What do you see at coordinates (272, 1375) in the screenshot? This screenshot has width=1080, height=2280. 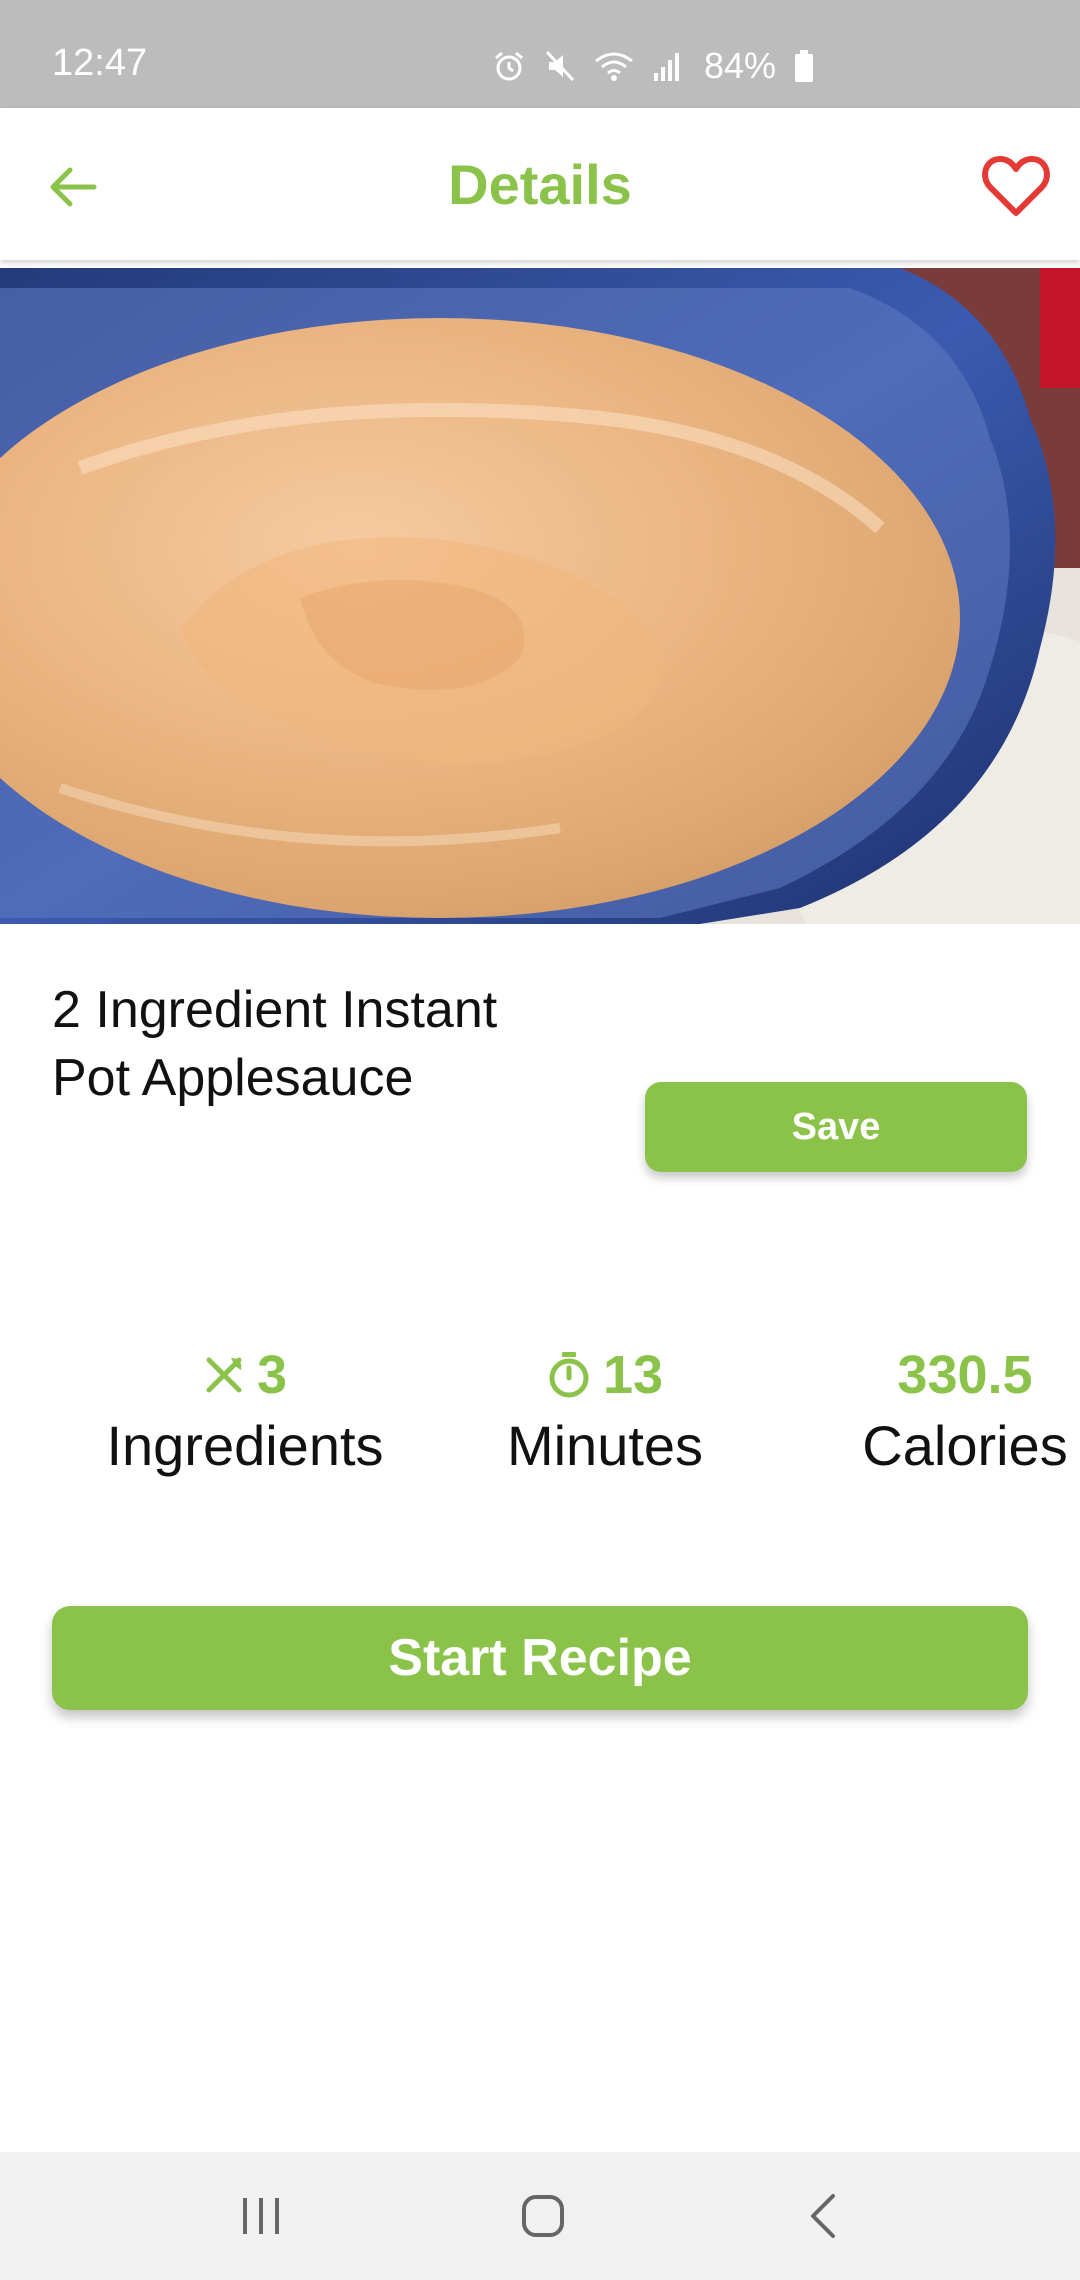 I see `ingredients-count: 3` at bounding box center [272, 1375].